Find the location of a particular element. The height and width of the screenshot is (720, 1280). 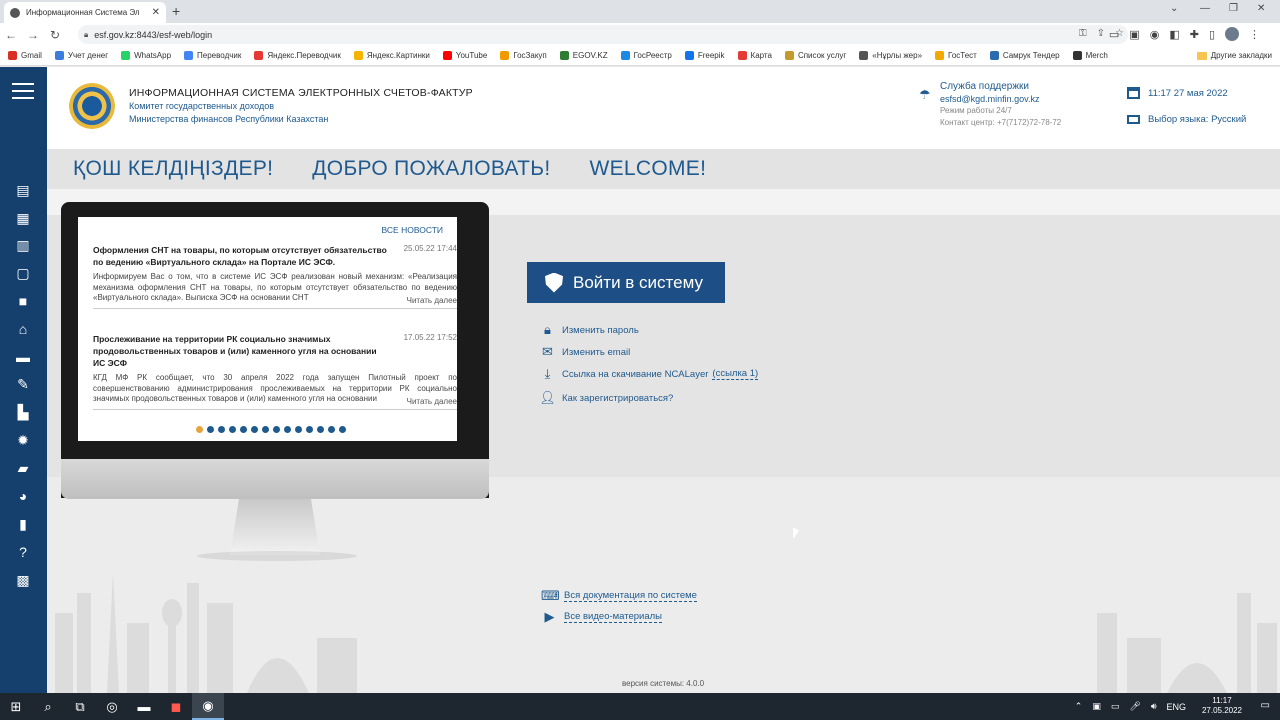

bookmark-item: «Нұрлы жер» is located at coordinates (890, 55).